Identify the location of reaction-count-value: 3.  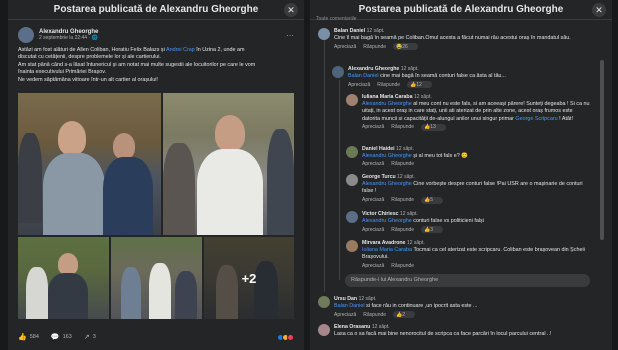
(432, 229).